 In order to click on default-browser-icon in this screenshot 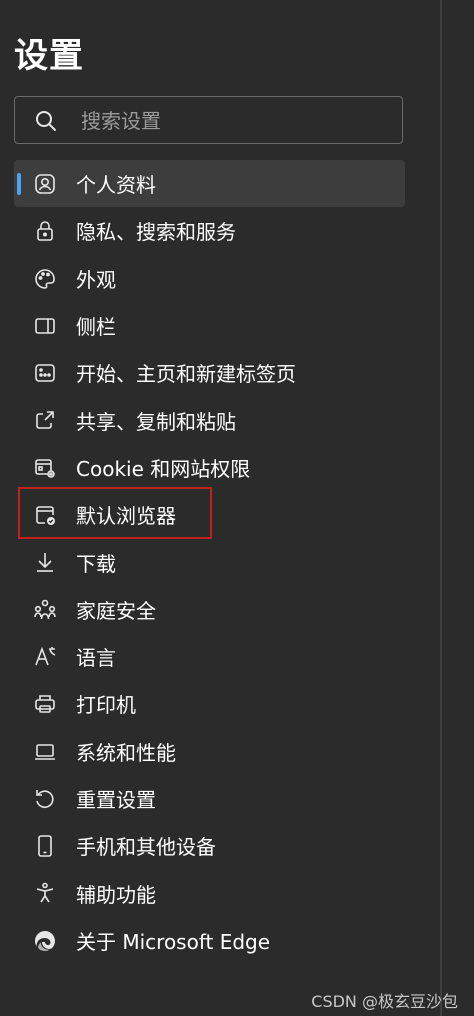, I will do `click(45, 515)`.